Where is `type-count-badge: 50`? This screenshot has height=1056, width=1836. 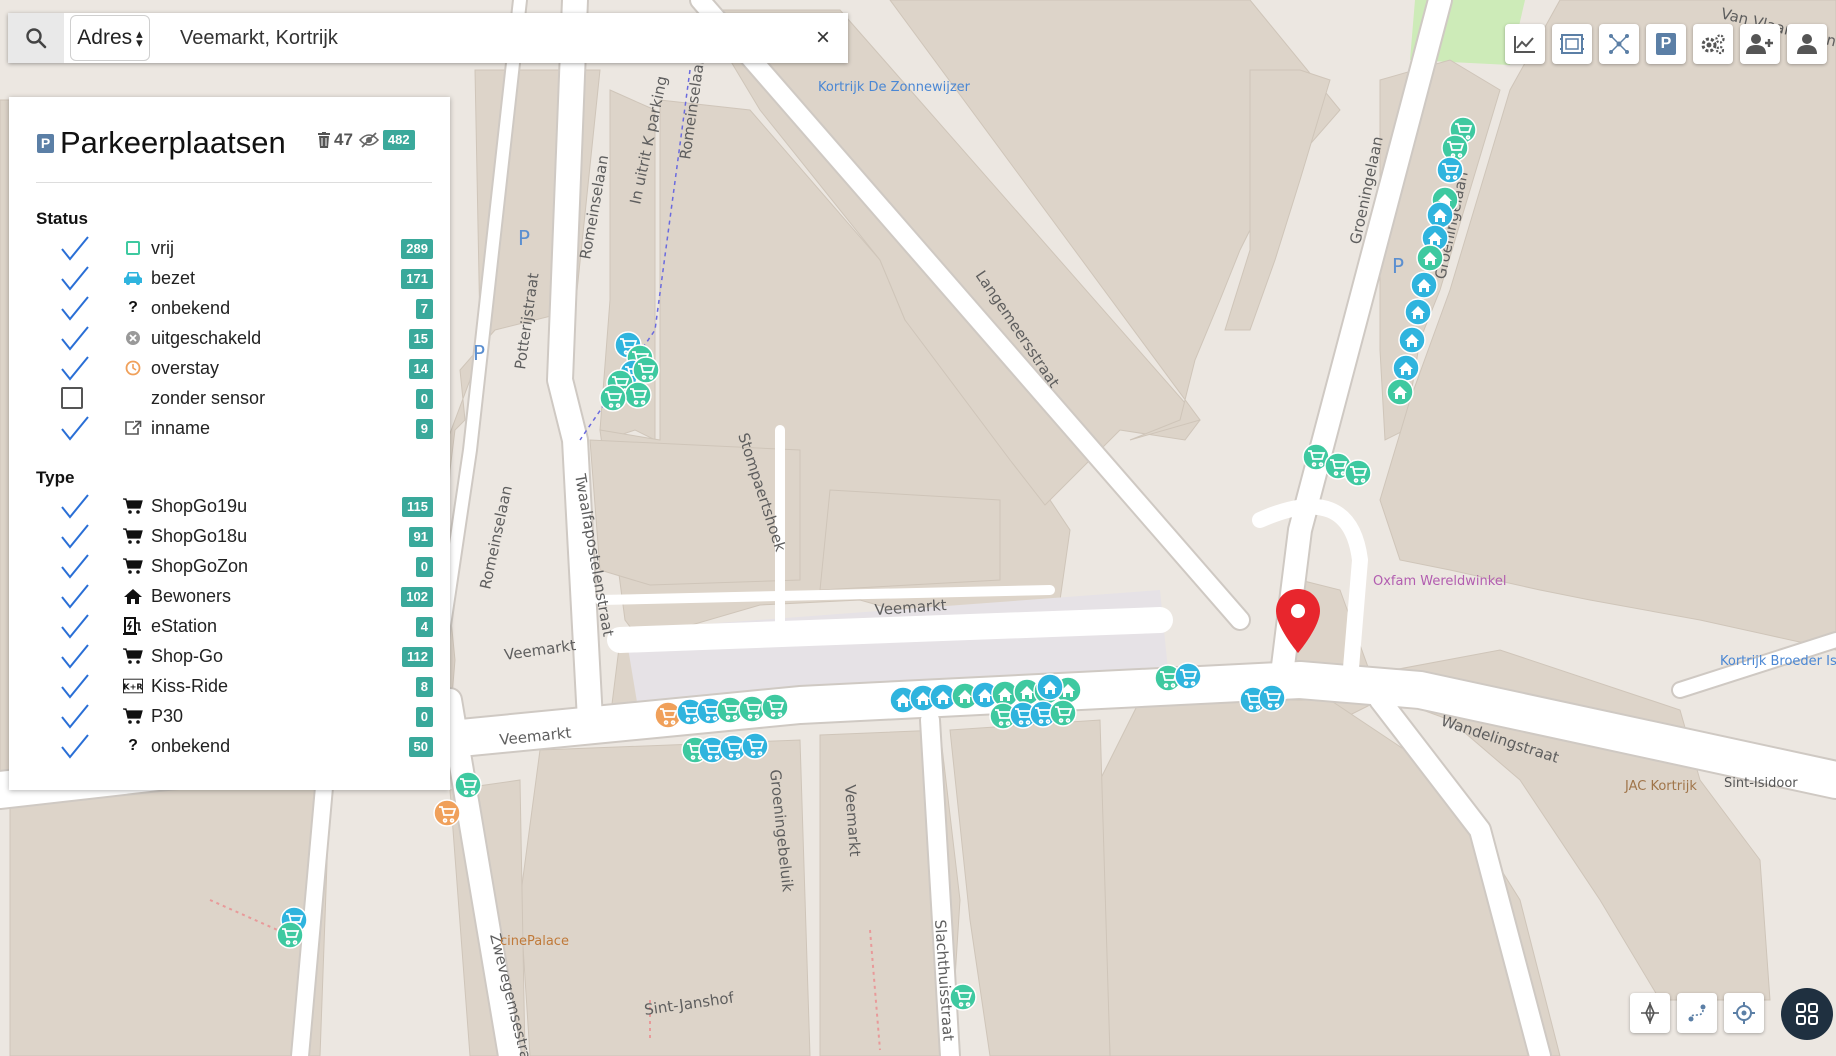
type-count-badge: 50 is located at coordinates (420, 747).